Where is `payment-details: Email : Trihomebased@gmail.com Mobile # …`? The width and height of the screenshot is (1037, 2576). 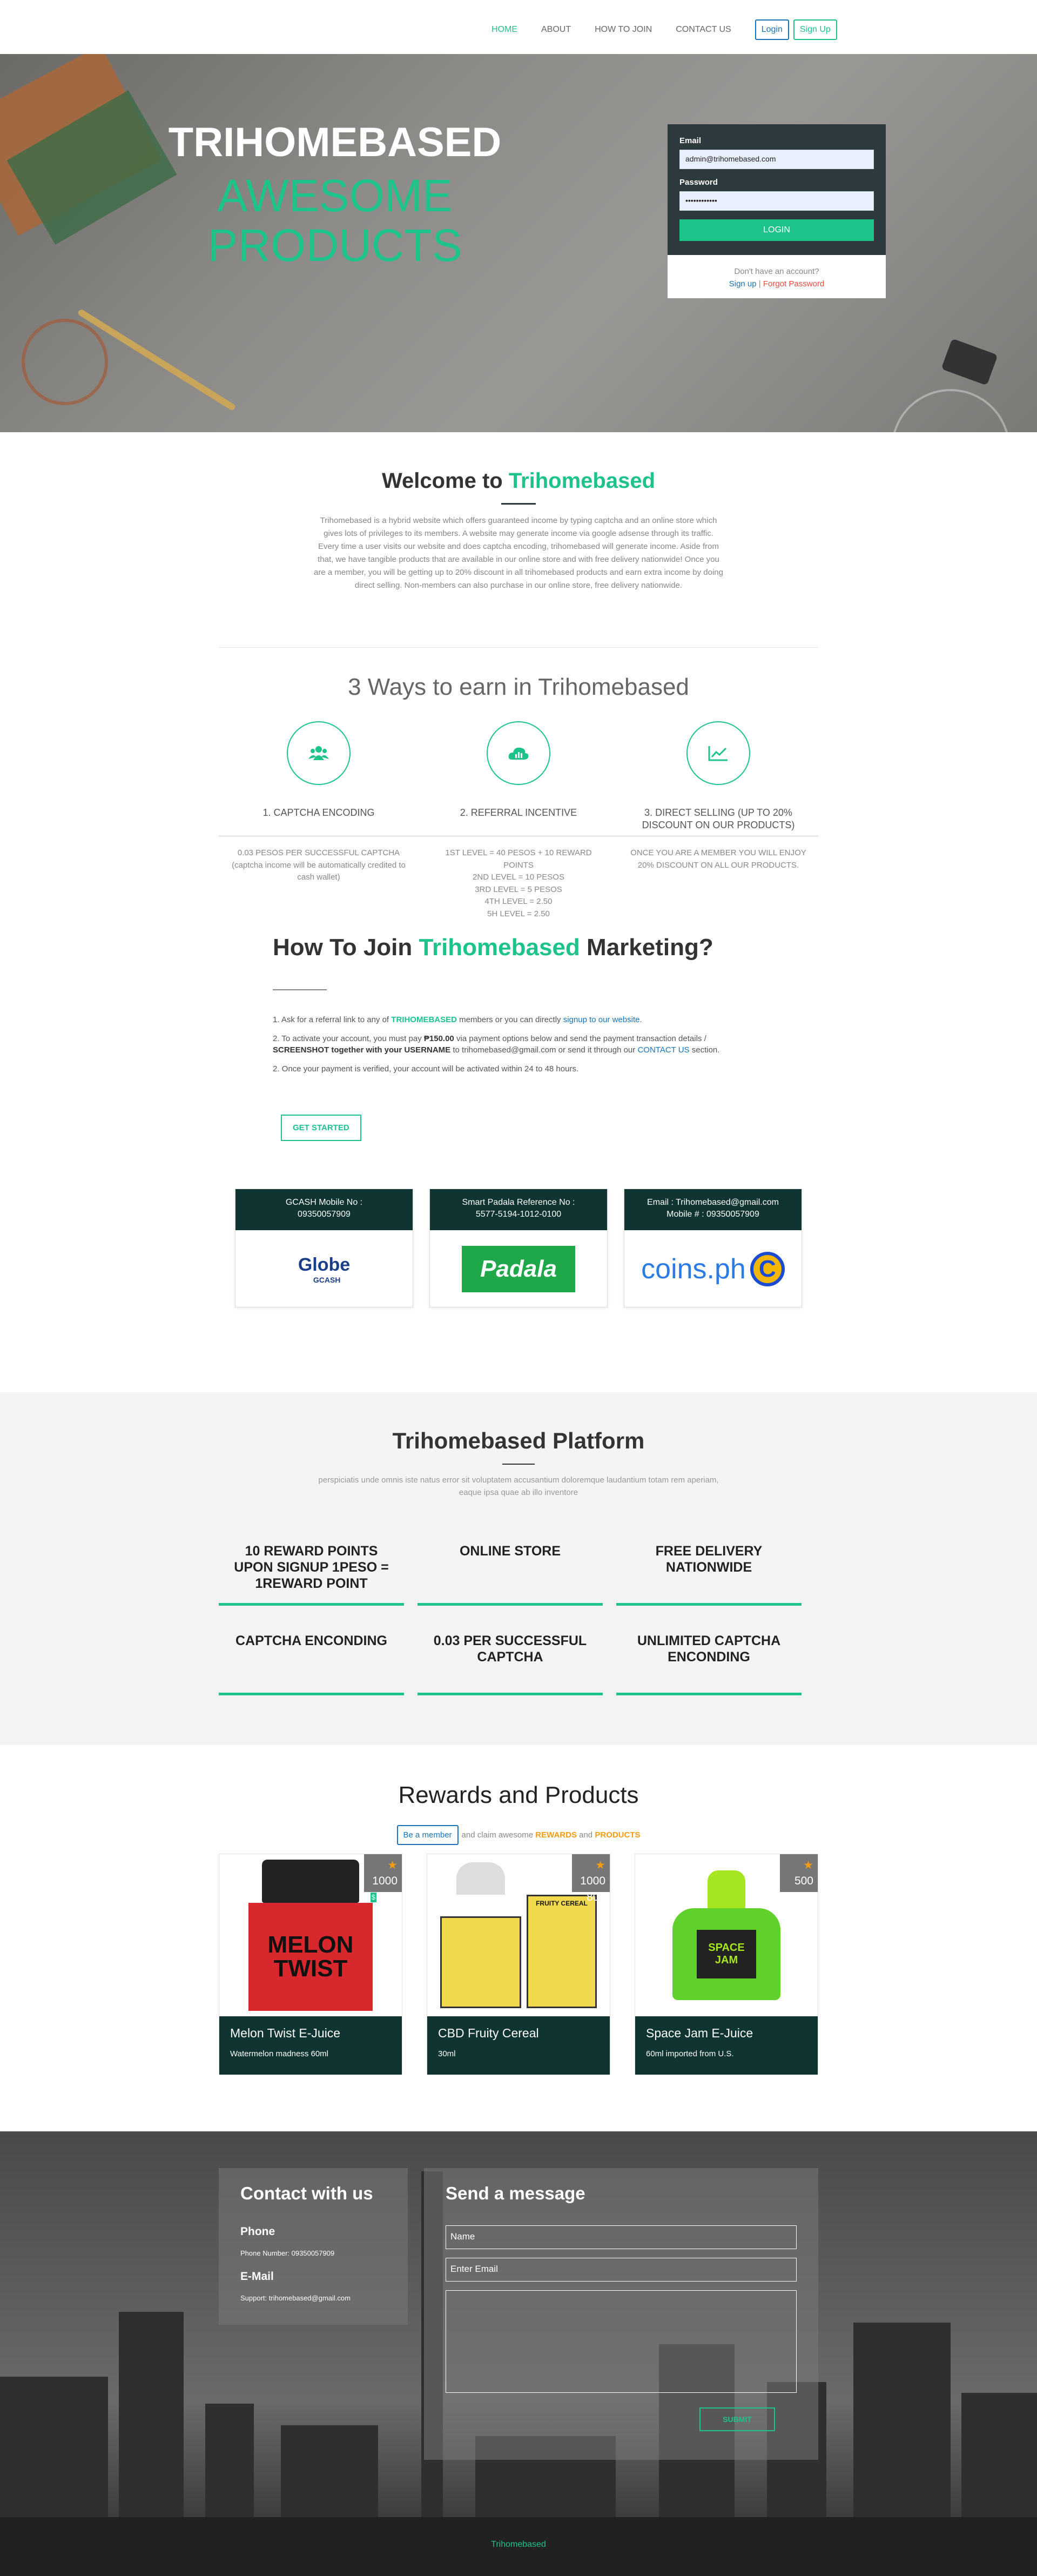 payment-details: Email : Trihomebased@gmail.com Mobile # … is located at coordinates (713, 1210).